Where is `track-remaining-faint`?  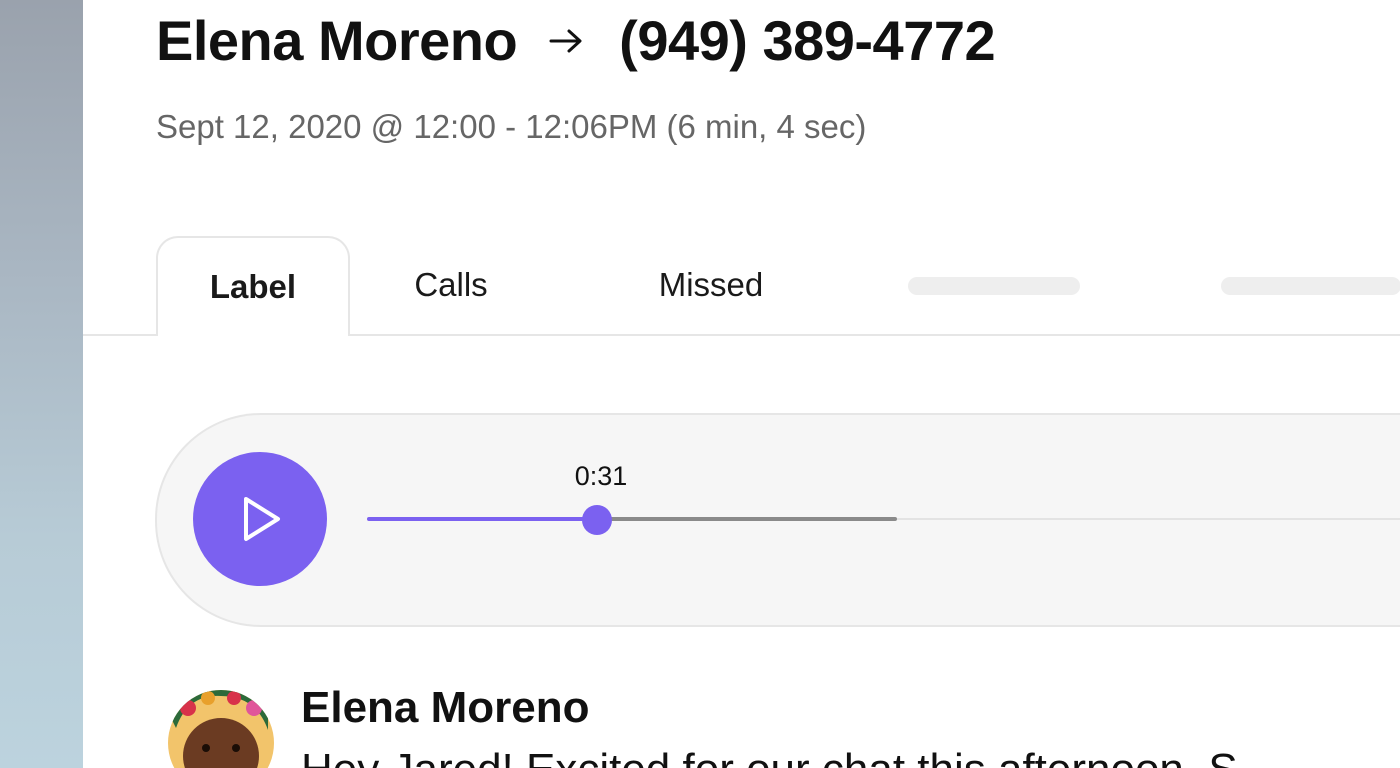 track-remaining-faint is located at coordinates (1148, 519).